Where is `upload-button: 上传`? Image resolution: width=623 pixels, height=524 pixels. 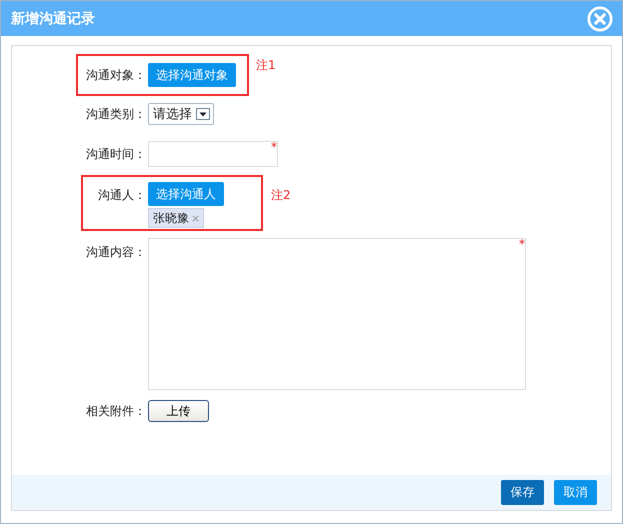
upload-button: 上传 is located at coordinates (178, 411).